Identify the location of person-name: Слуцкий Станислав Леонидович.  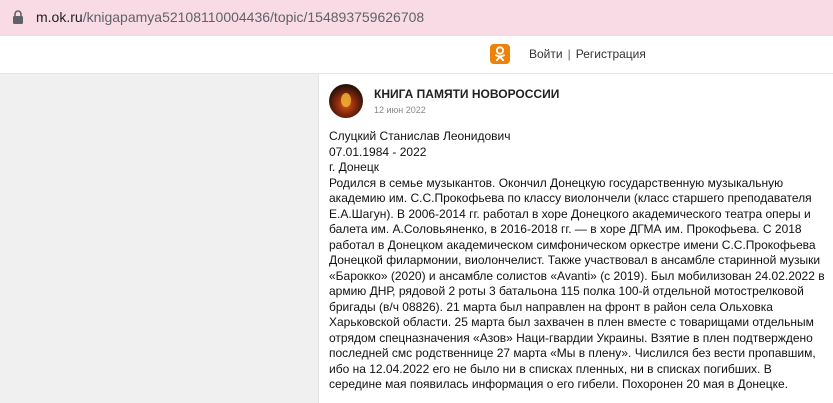
(420, 136).